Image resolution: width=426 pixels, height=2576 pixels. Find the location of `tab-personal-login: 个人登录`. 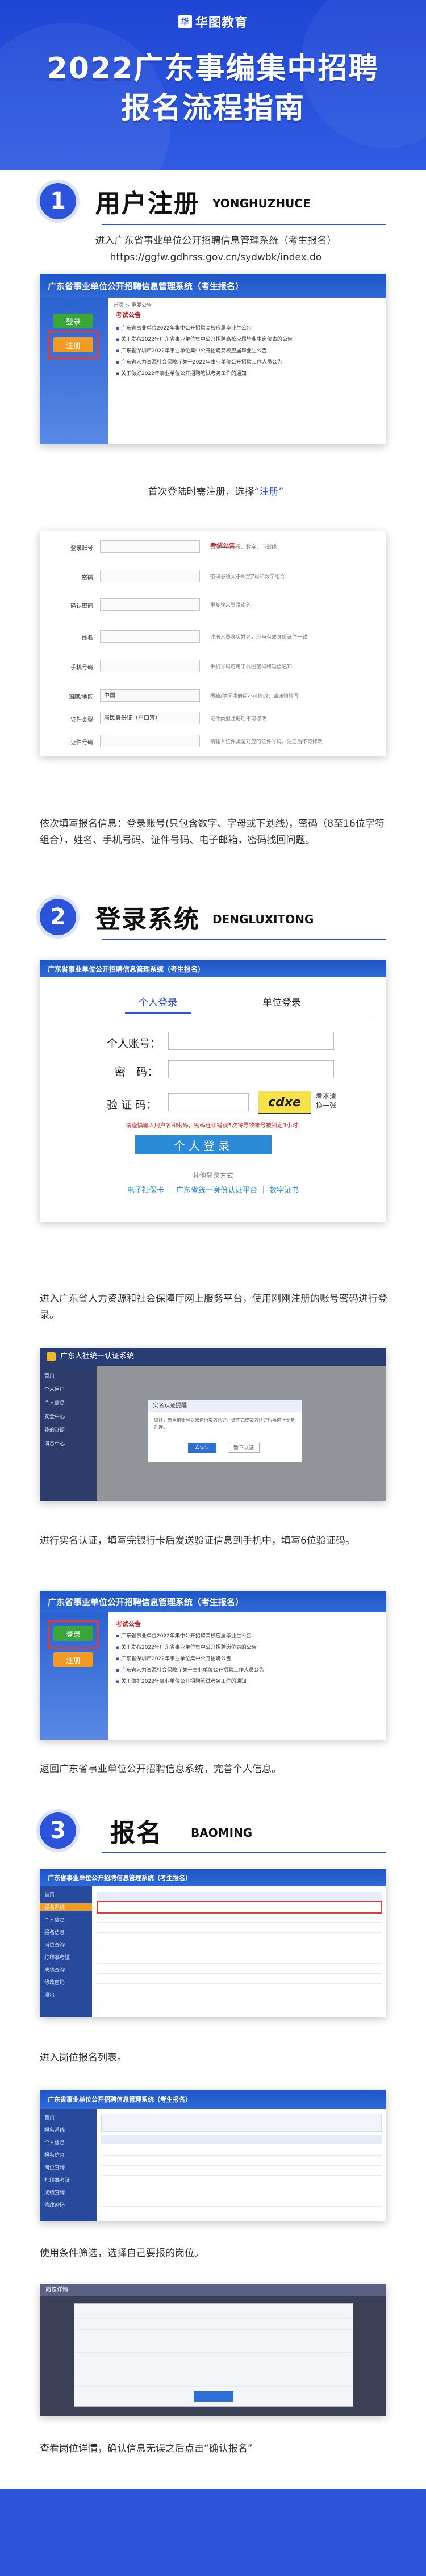

tab-personal-login: 个人登录 is located at coordinates (158, 1004).